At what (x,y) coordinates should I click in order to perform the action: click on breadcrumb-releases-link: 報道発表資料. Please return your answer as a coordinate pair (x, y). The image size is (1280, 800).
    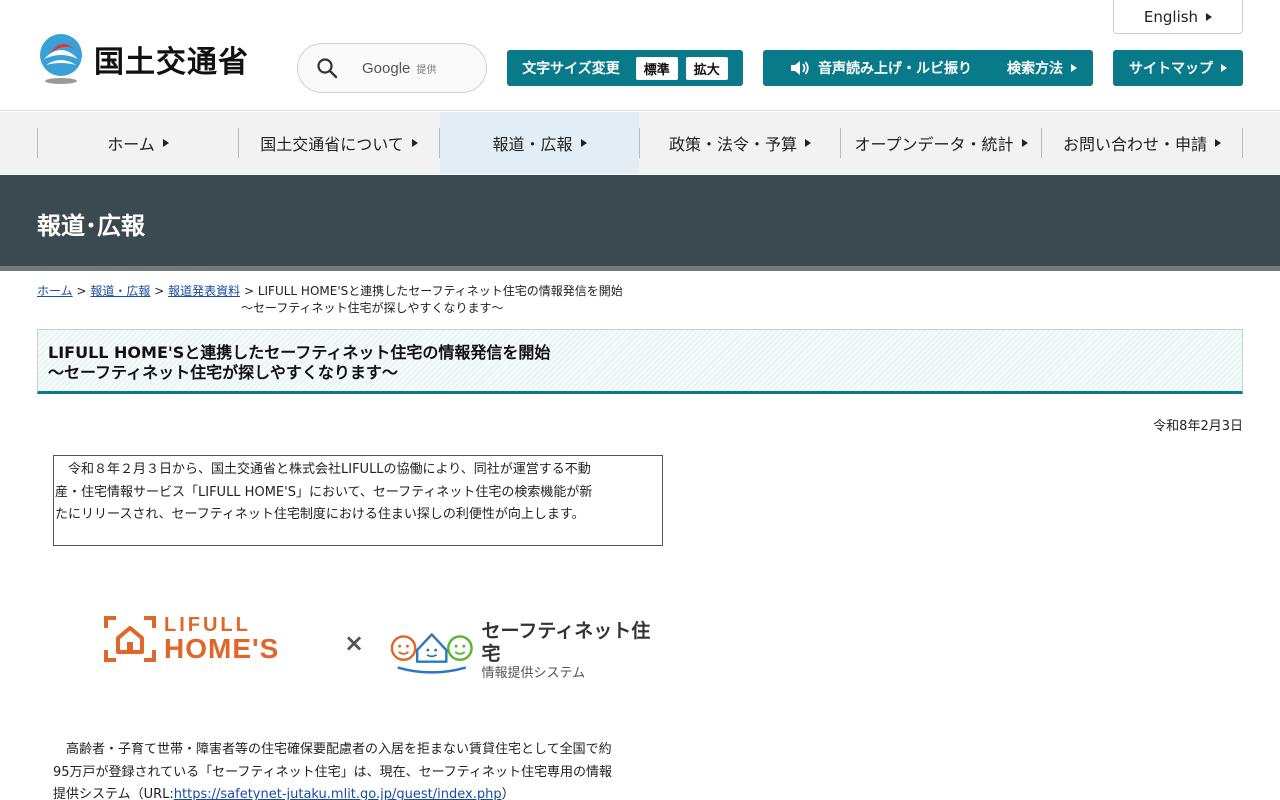
    Looking at the image, I should click on (204, 291).